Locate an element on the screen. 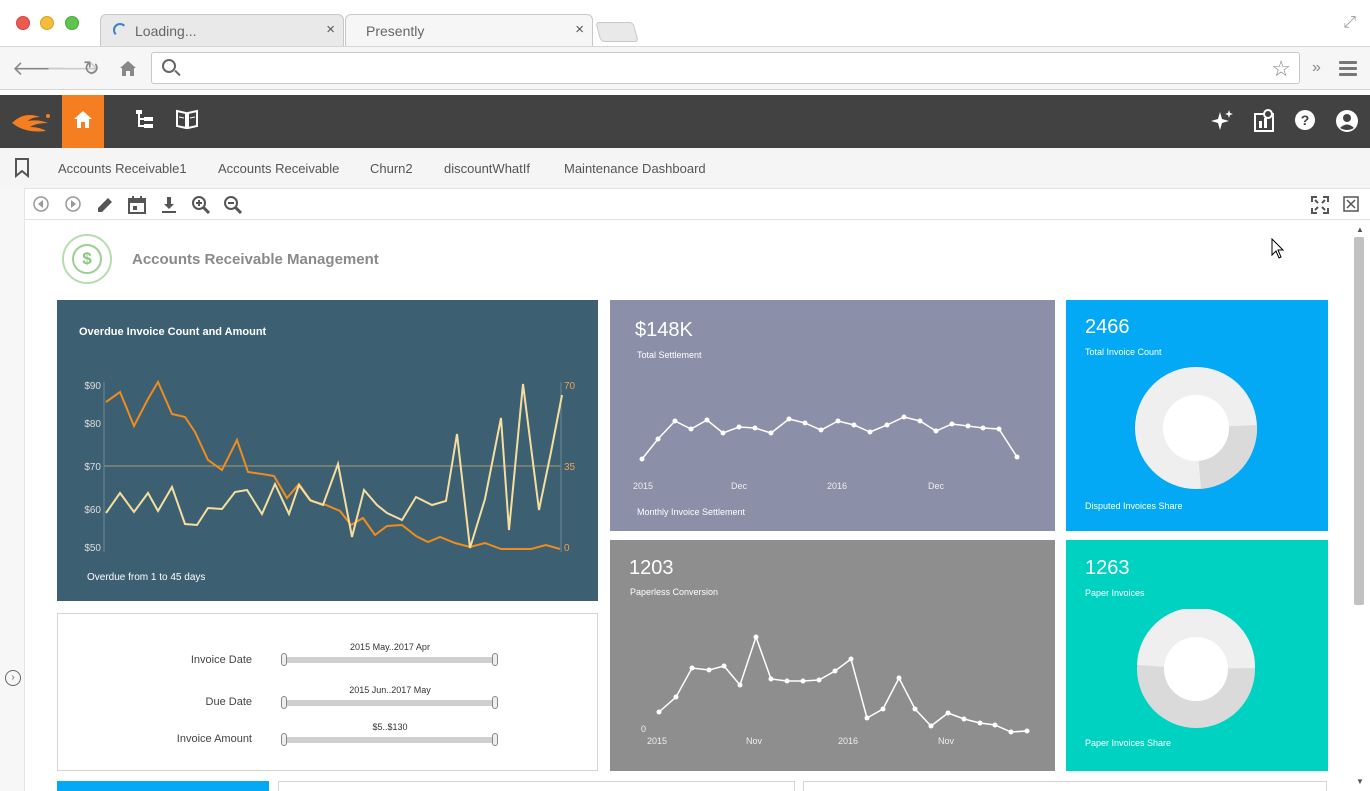  right-tick: 35 is located at coordinates (570, 467).